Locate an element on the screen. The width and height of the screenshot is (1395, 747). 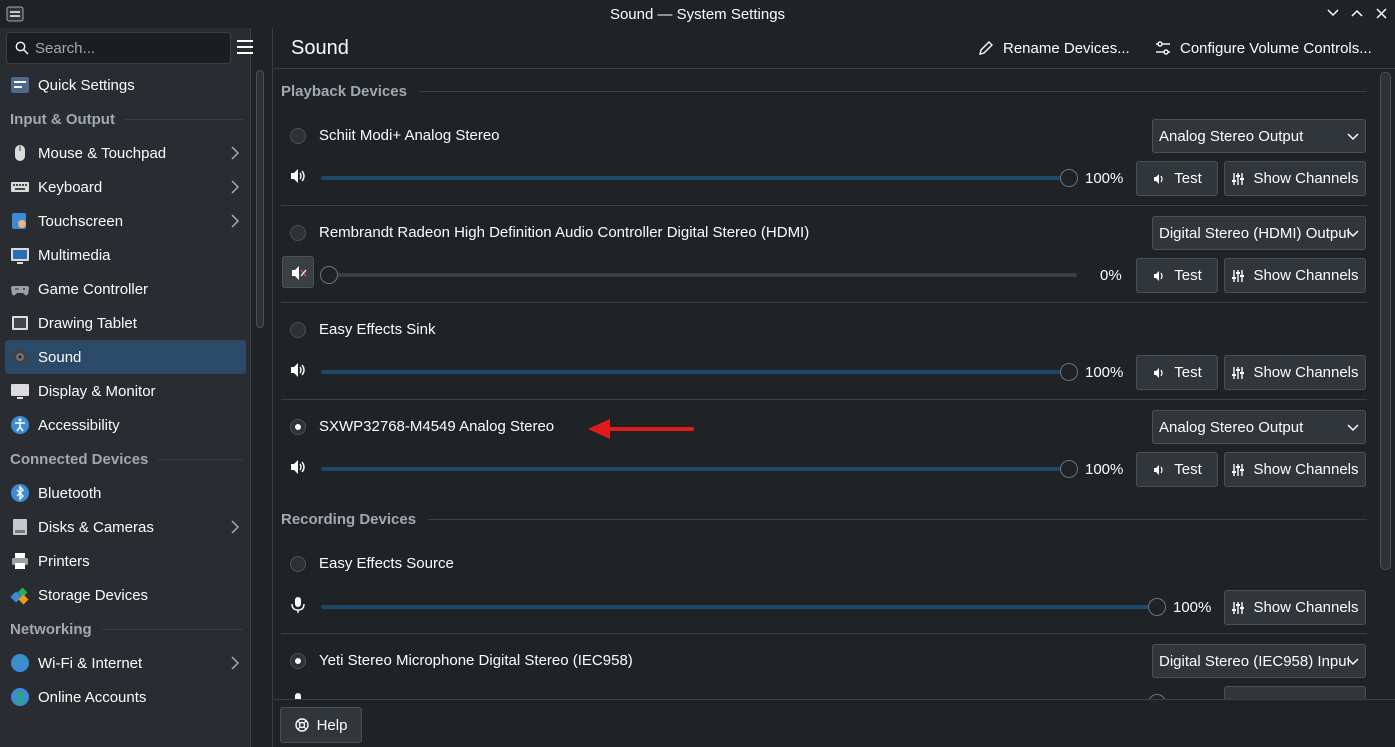
sidebar-item-bluetooth: Bluetooth is located at coordinates (125, 493).